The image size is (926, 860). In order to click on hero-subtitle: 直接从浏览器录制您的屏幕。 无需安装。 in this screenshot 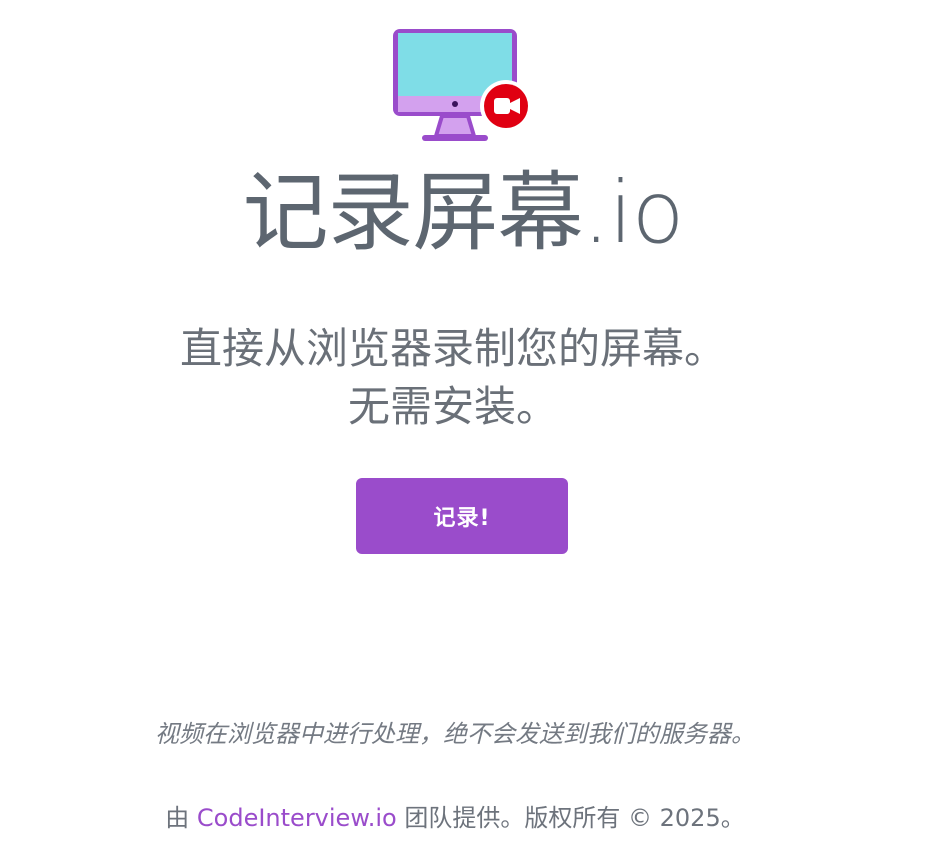, I will do `click(453, 378)`.